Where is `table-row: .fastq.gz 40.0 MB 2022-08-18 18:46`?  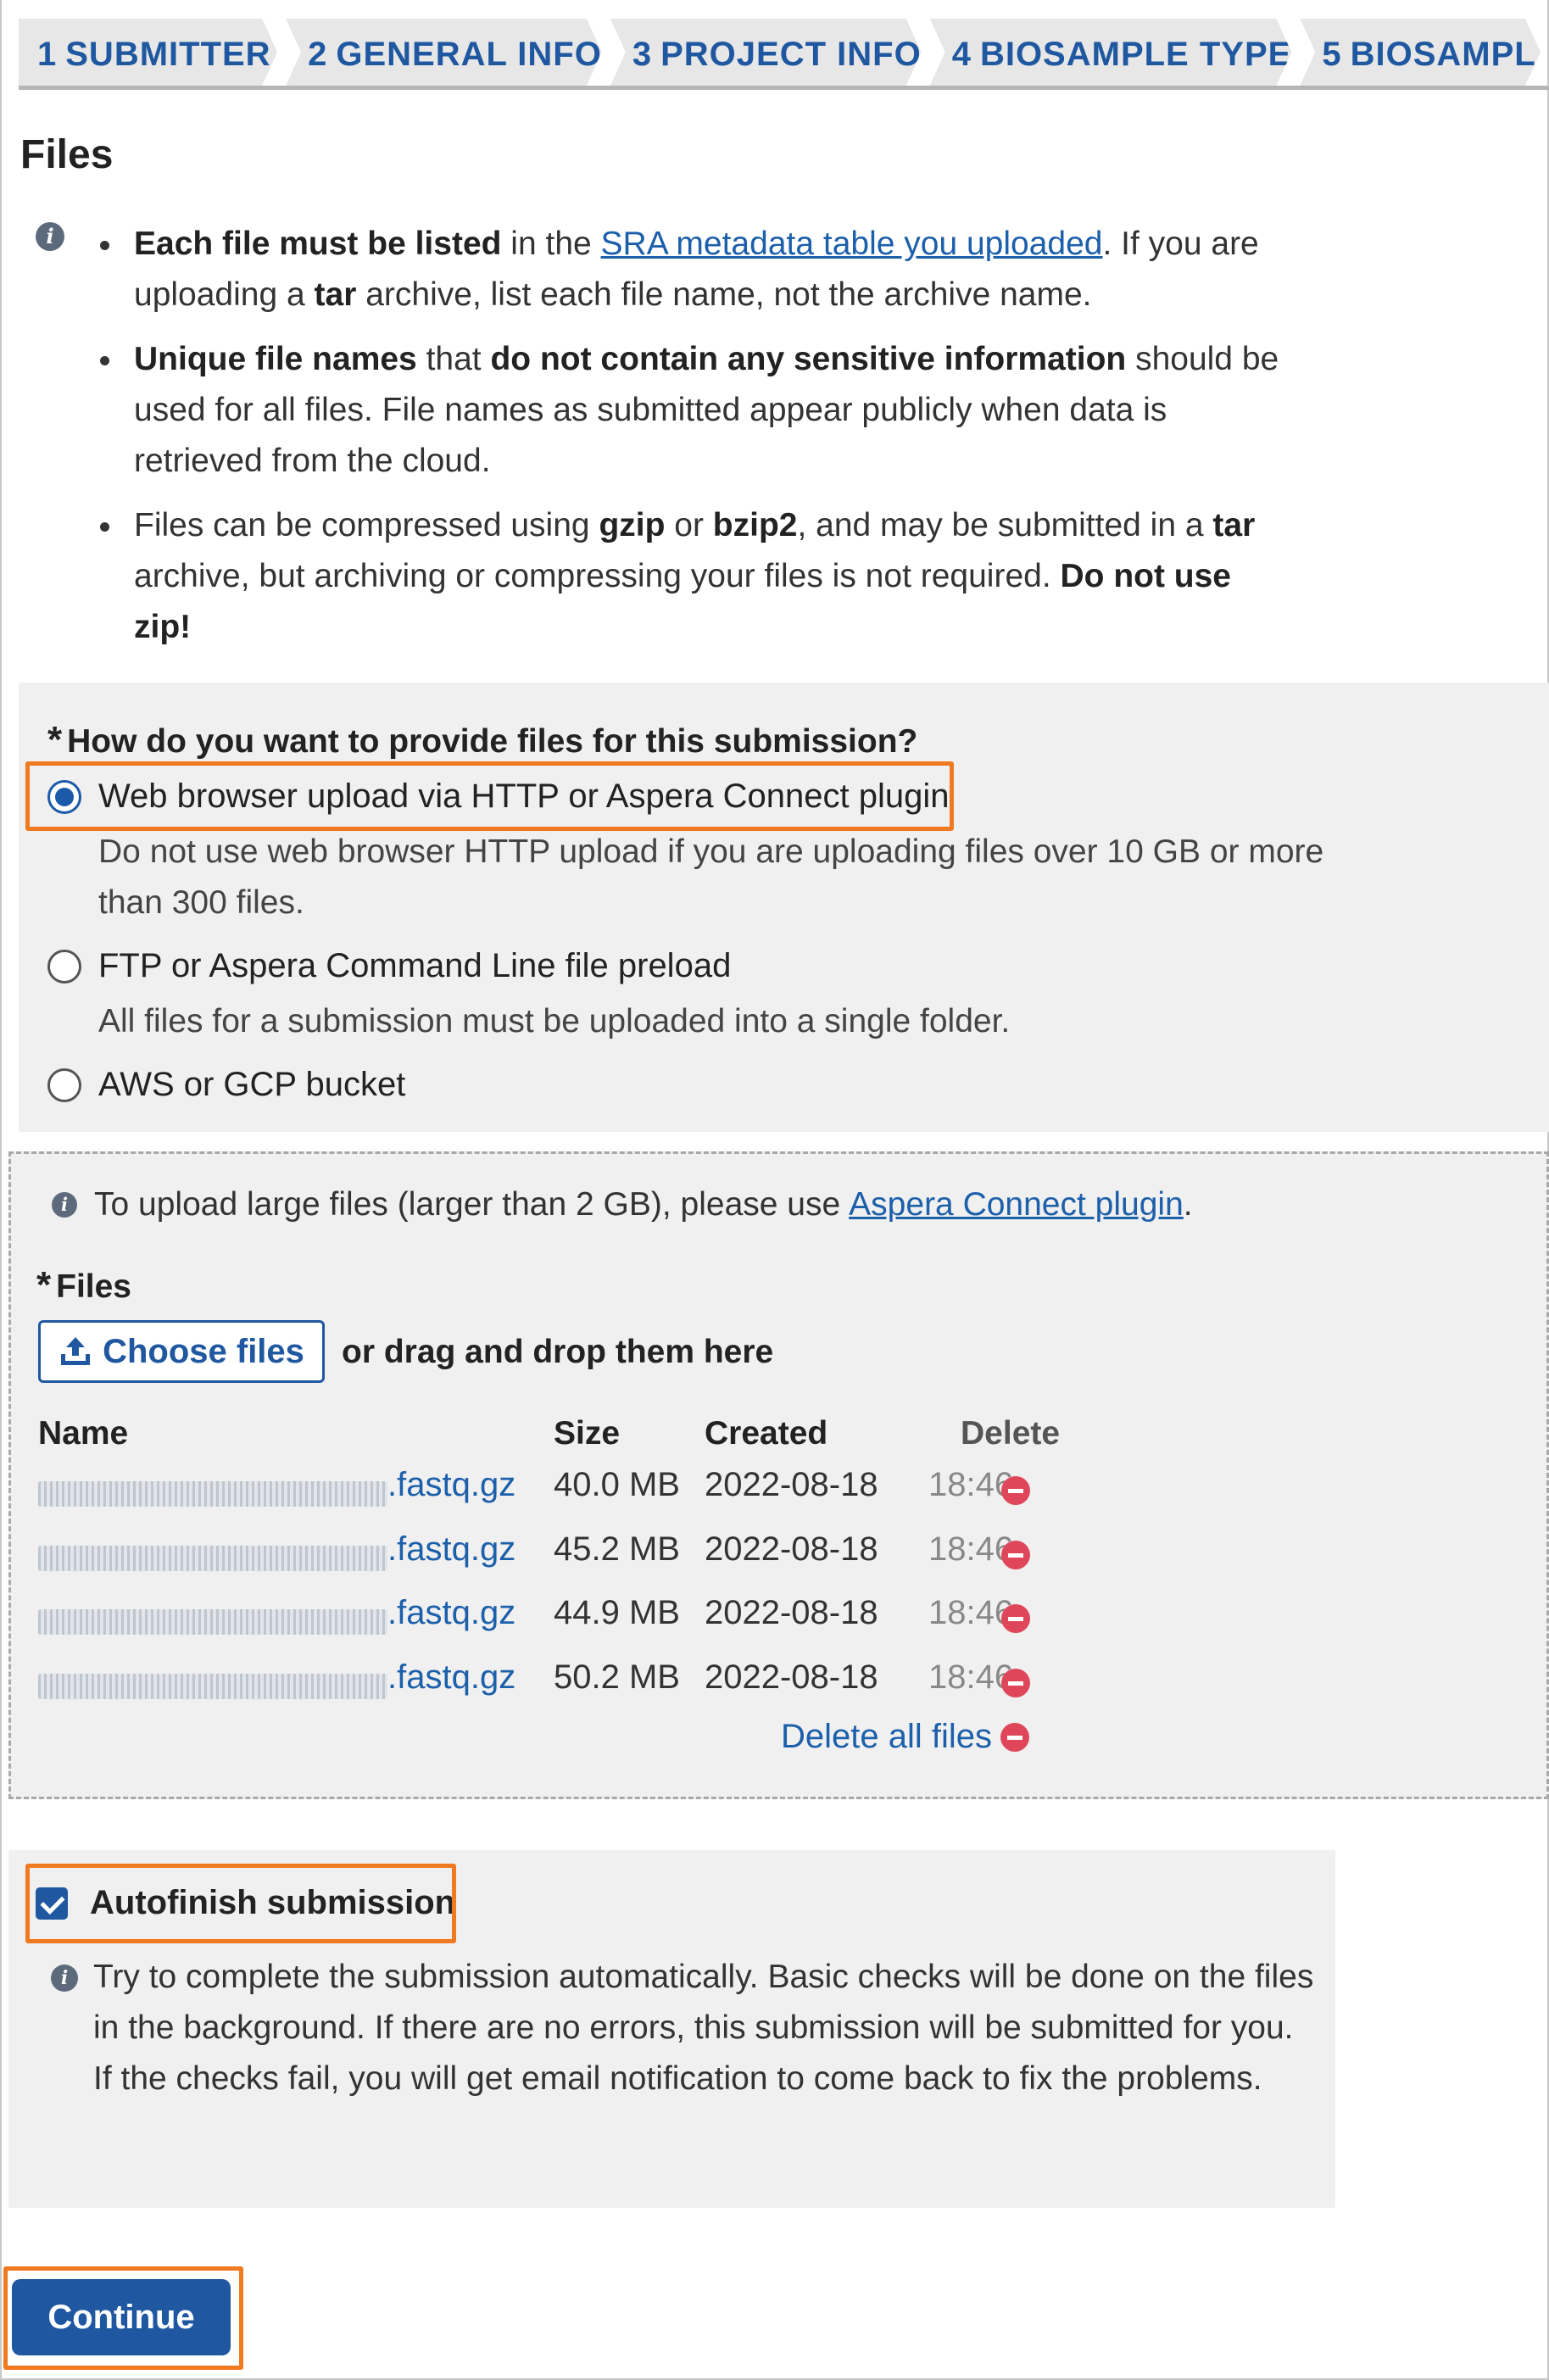
table-row: .fastq.gz 40.0 MB 2022-08-18 18:46 is located at coordinates (534, 1491).